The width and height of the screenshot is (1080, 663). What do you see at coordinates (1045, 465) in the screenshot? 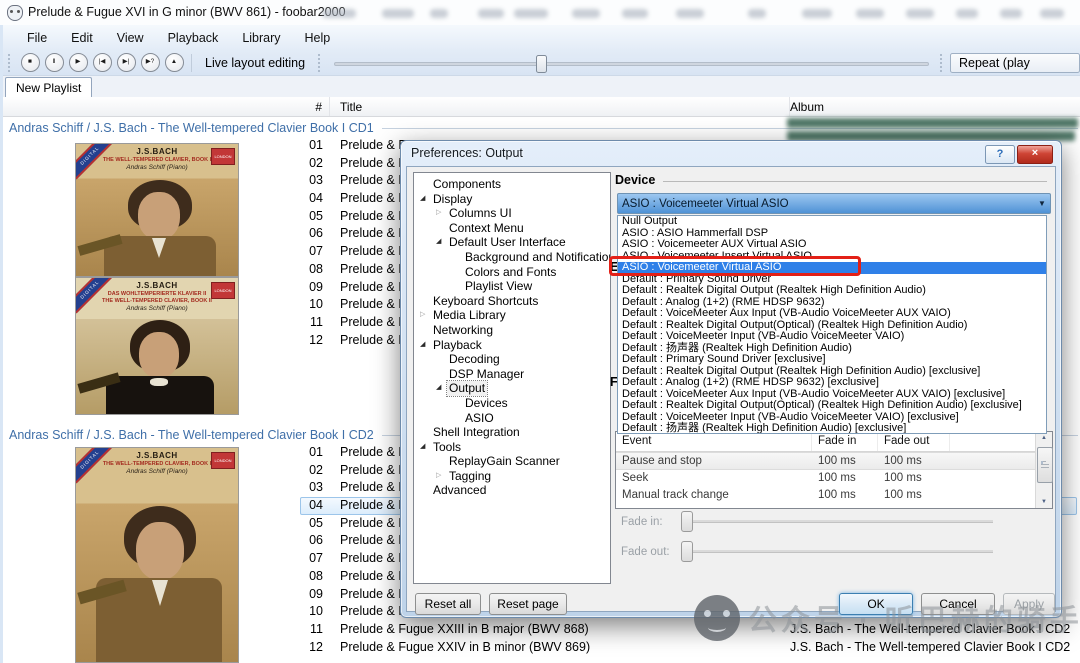
I see `scrollbar-thumb` at bounding box center [1045, 465].